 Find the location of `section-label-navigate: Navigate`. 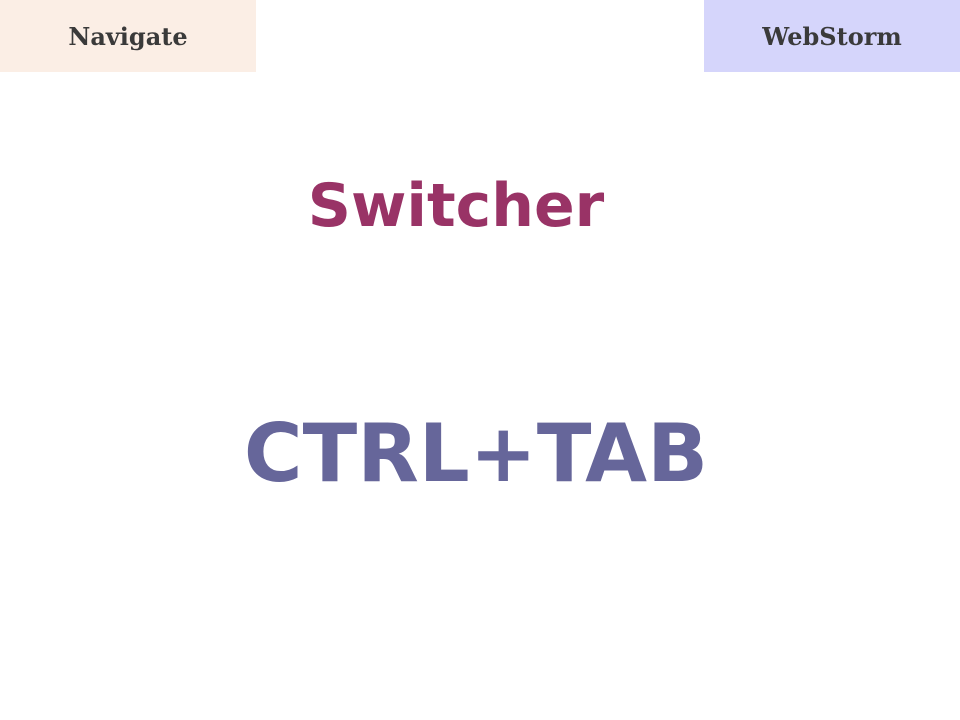

section-label-navigate: Navigate is located at coordinates (128, 36).